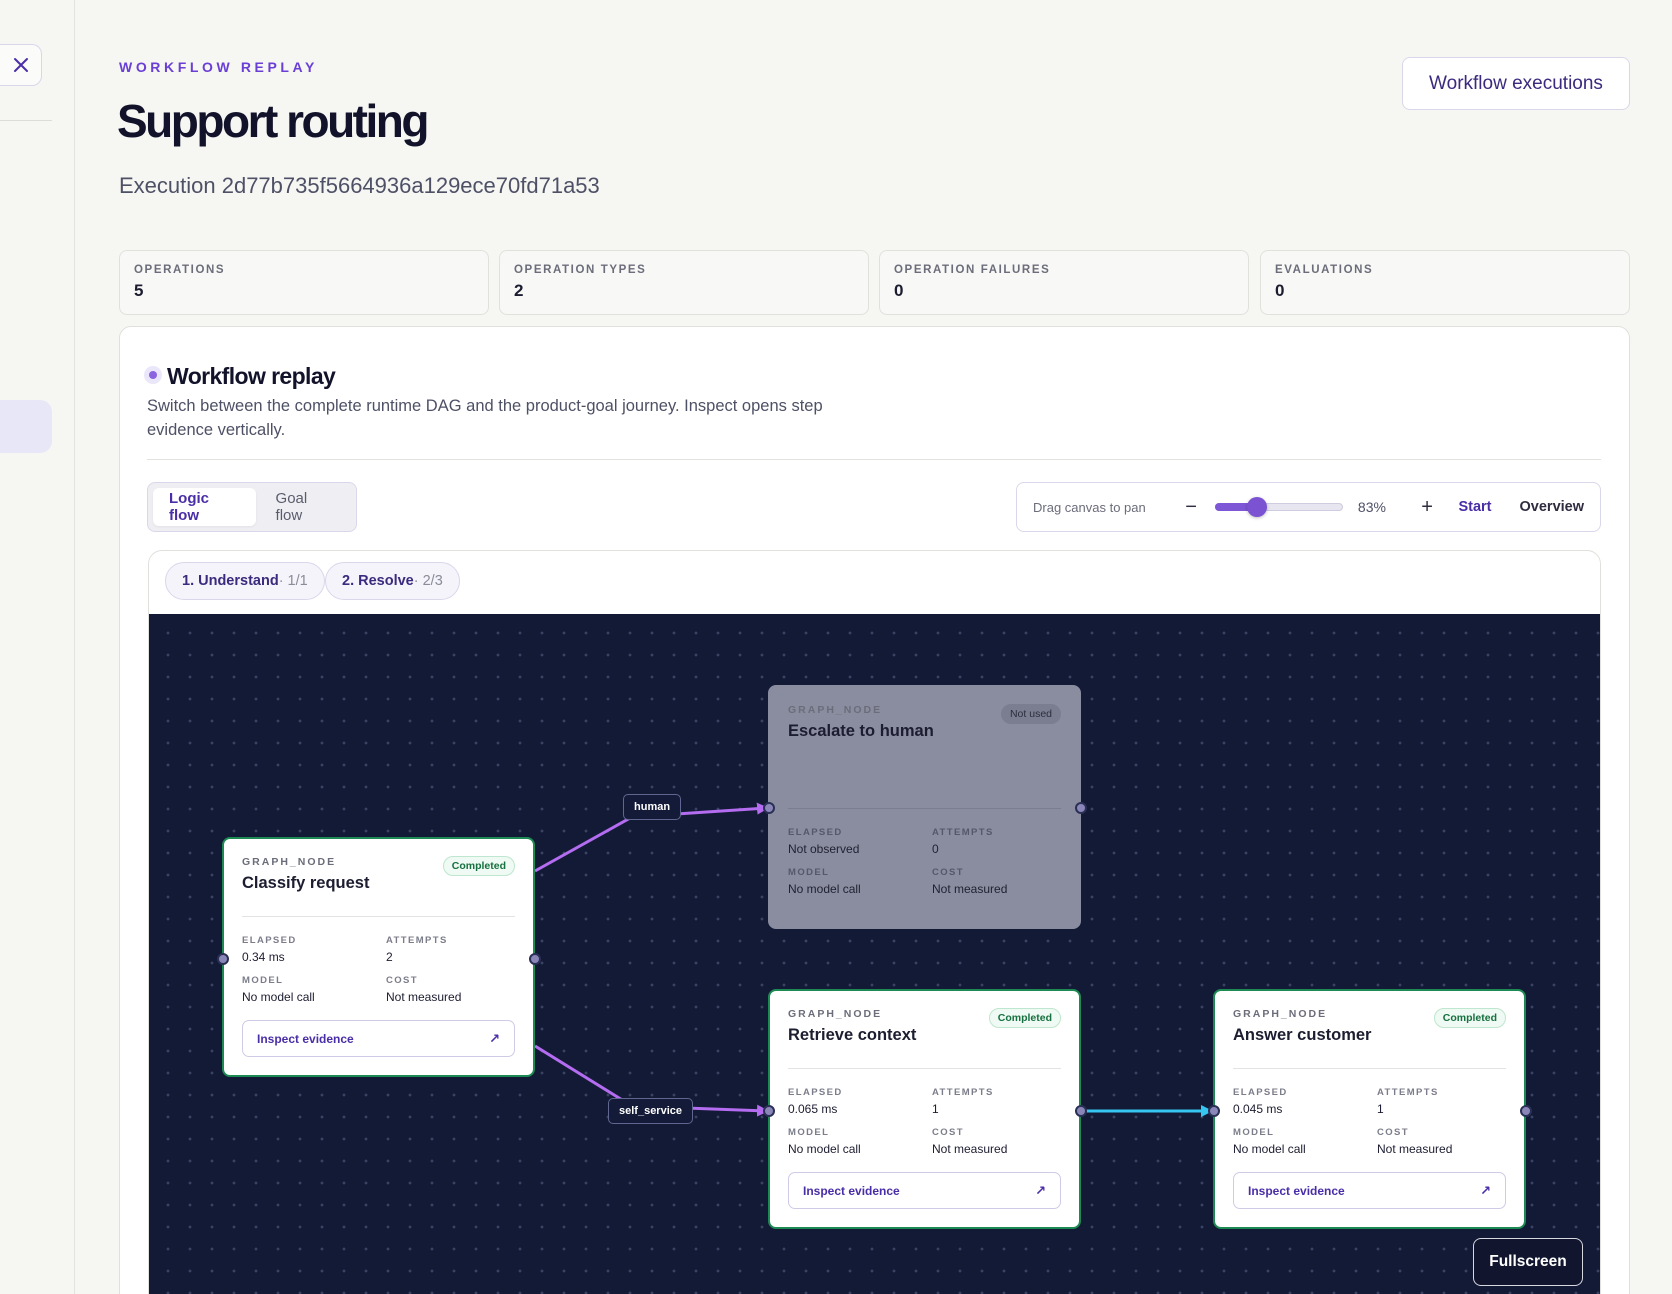 This screenshot has height=1294, width=1672. What do you see at coordinates (852, 1035) in the screenshot?
I see `node-title: Retrieve context` at bounding box center [852, 1035].